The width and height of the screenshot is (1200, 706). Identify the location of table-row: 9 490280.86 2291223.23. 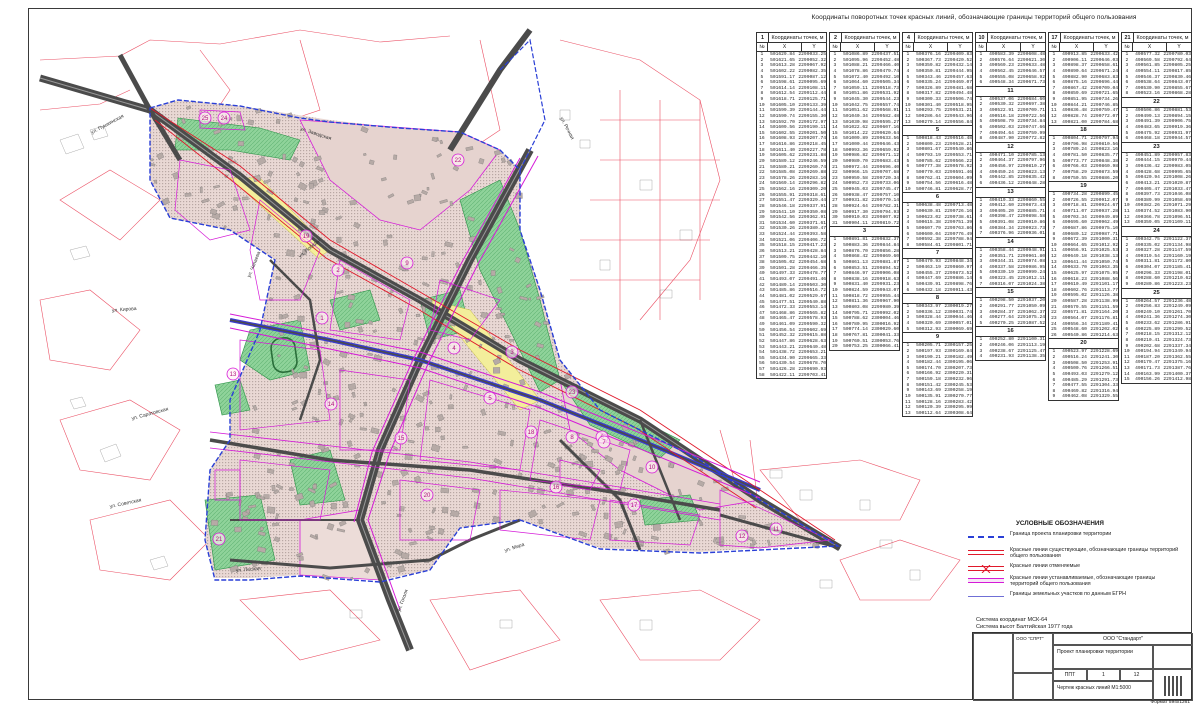
(1156, 285).